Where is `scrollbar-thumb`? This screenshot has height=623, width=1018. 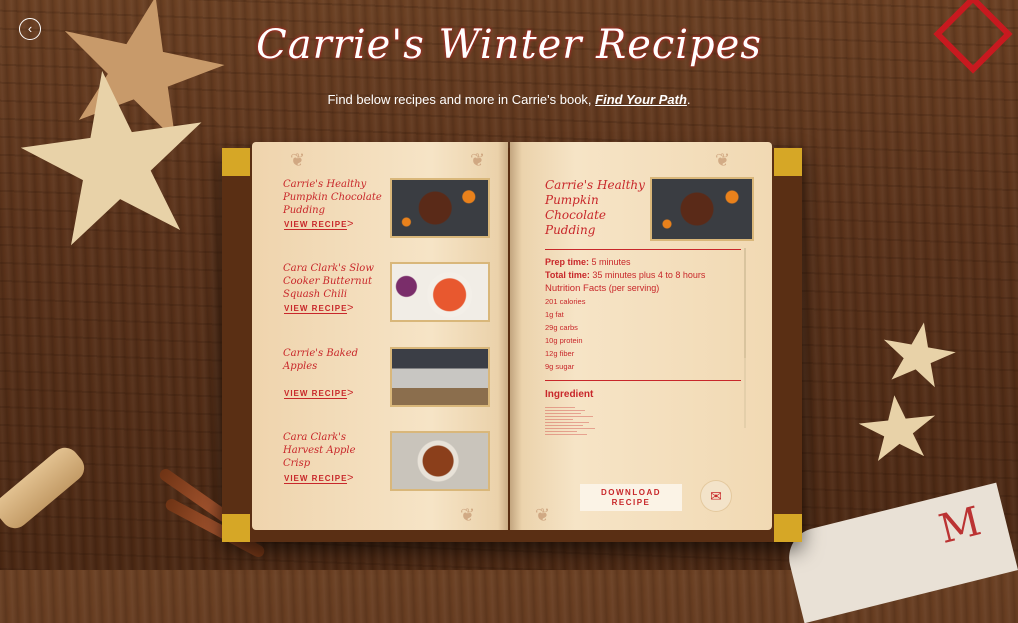
scrollbar-thumb is located at coordinates (745, 303).